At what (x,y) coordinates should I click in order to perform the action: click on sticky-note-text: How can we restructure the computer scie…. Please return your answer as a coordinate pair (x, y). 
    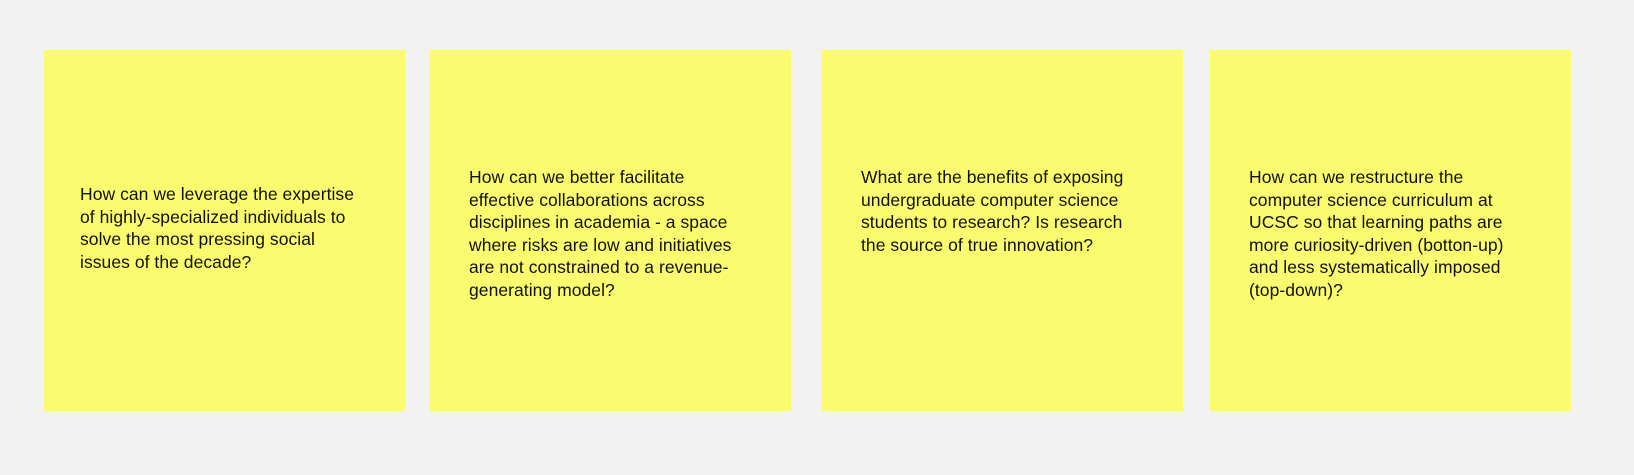
    Looking at the image, I should click on (1376, 233).